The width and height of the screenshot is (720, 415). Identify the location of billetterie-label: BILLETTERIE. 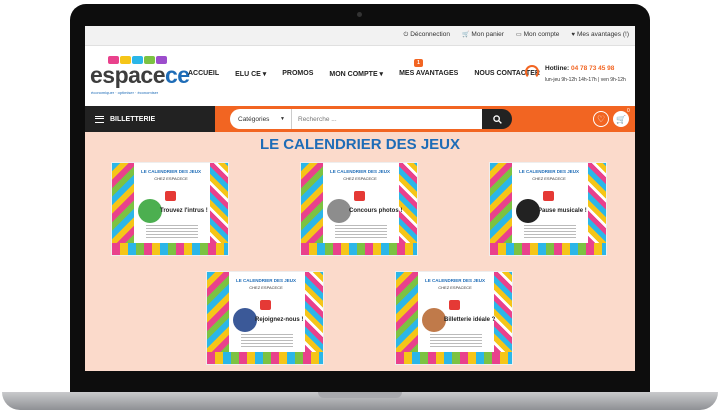
(133, 119).